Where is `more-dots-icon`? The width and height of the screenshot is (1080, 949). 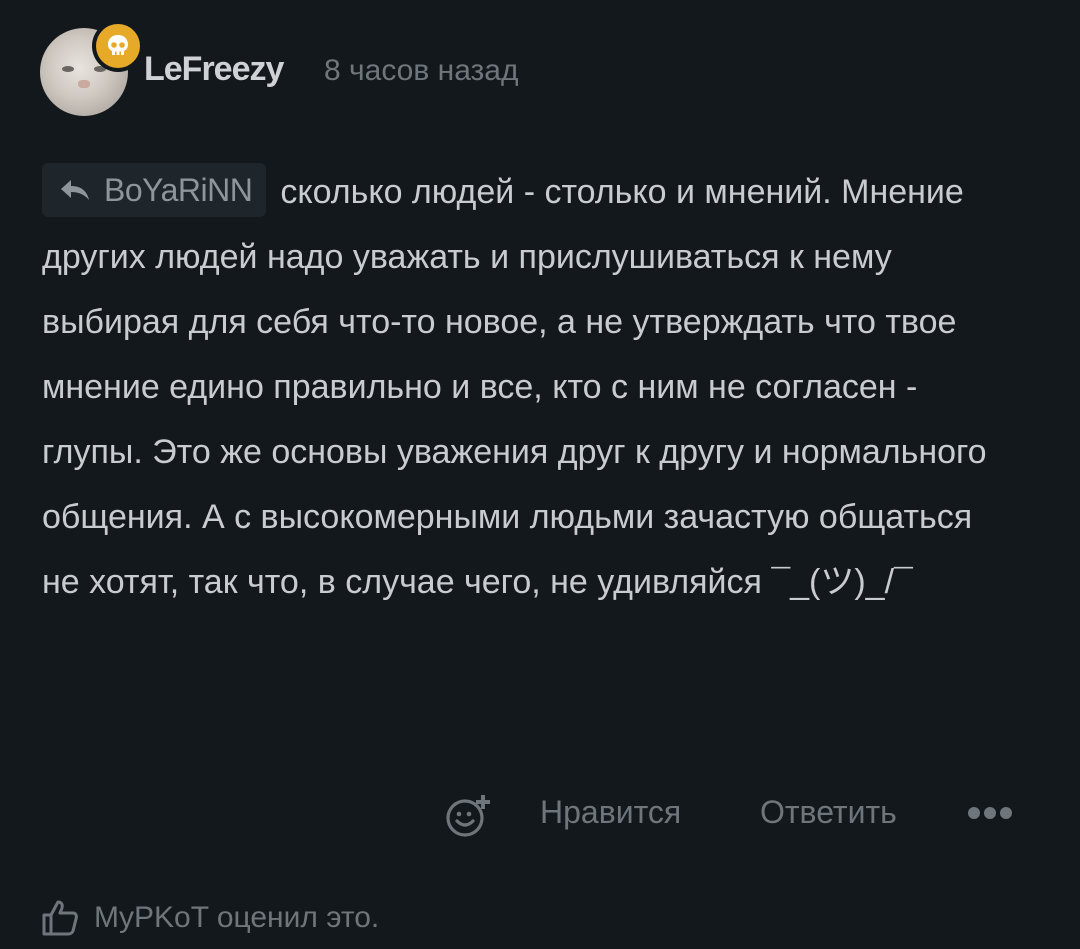 more-dots-icon is located at coordinates (990, 813).